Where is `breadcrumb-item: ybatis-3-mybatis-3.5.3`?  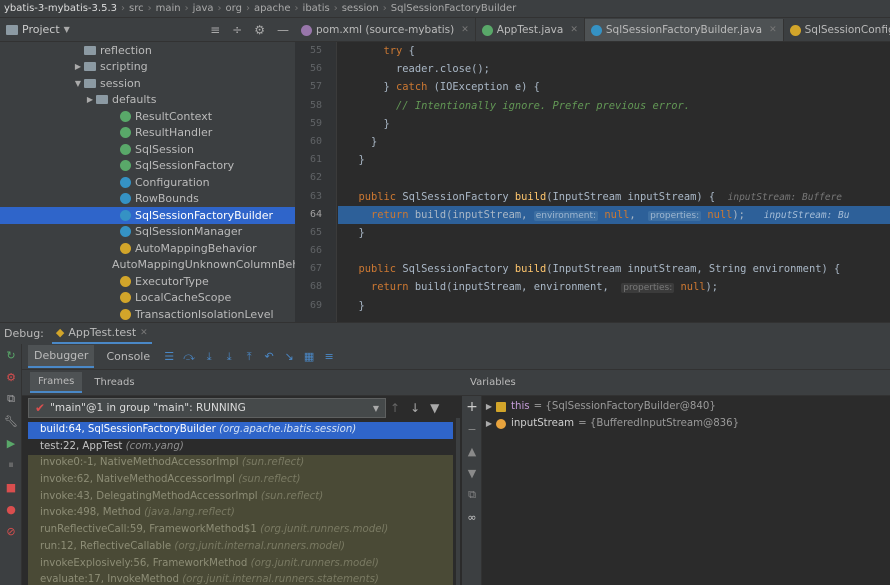 breadcrumb-item: ybatis-3-mybatis-3.5.3 is located at coordinates (60, 8).